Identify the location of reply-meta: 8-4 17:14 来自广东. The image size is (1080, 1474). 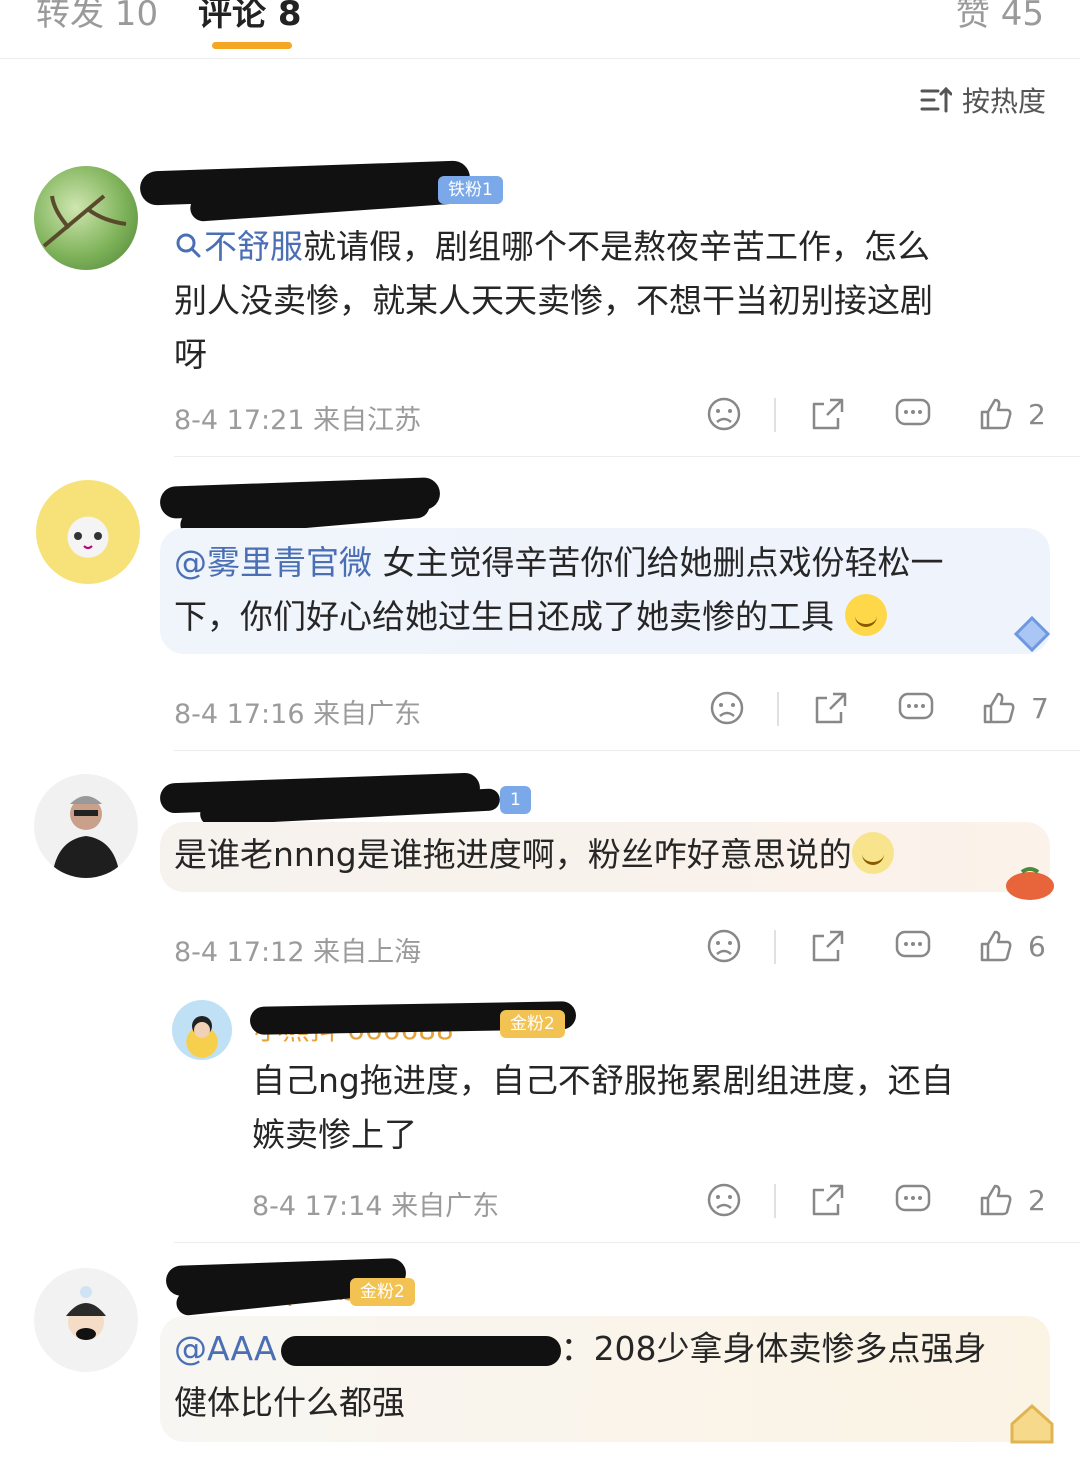
(376, 1206).